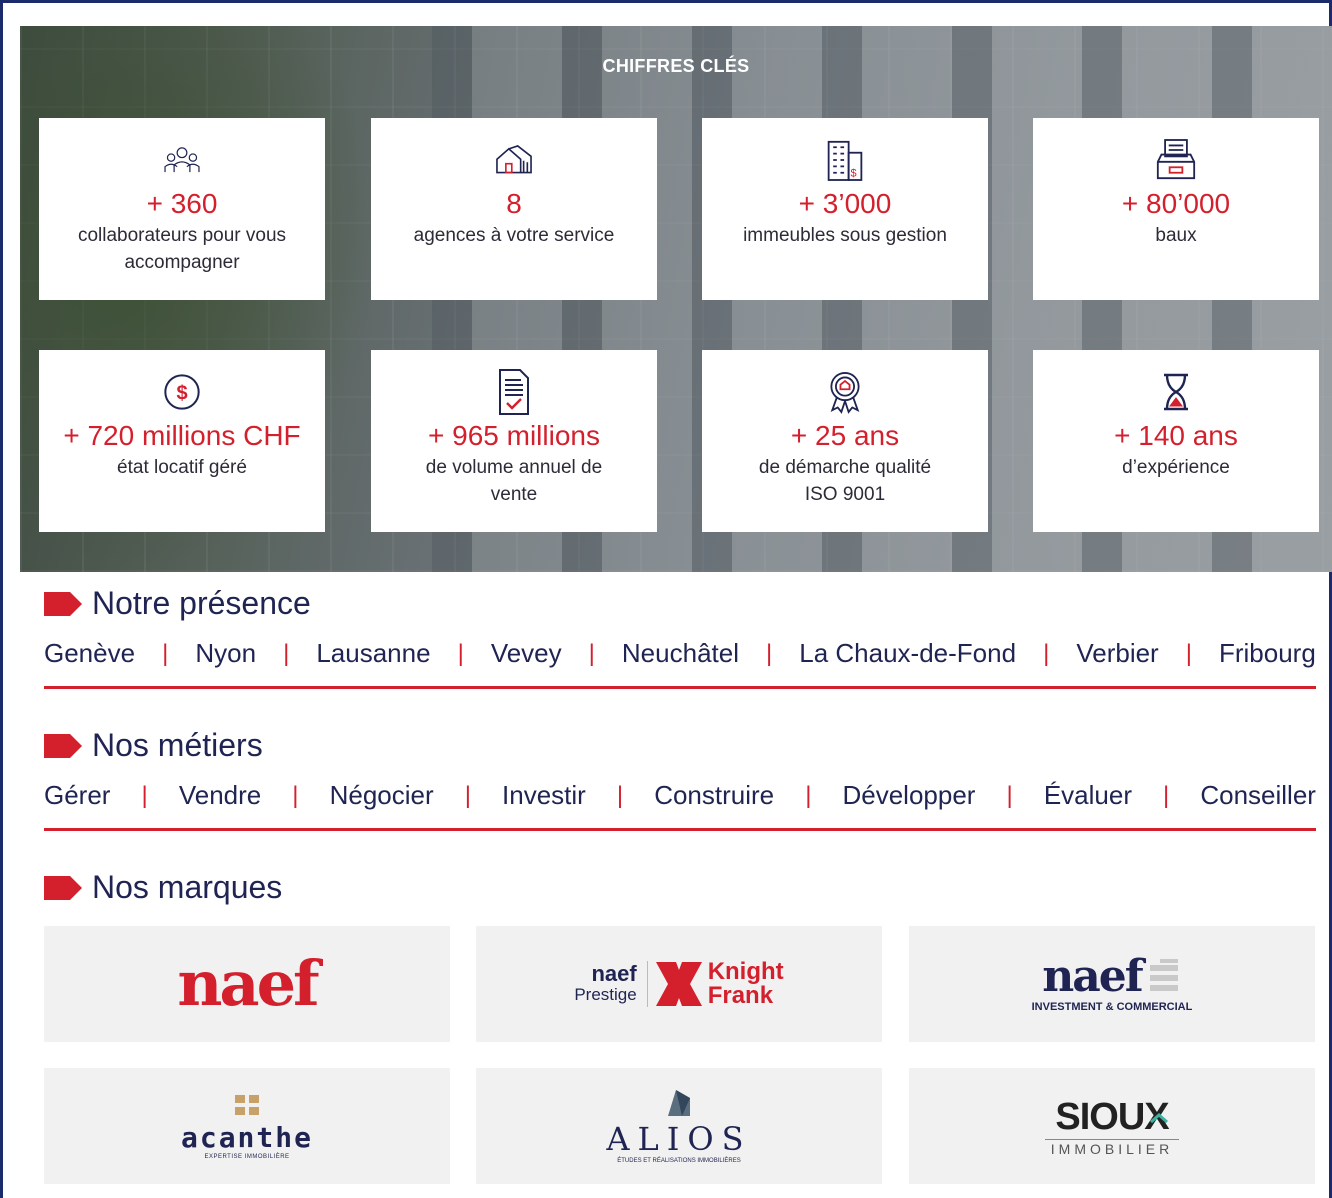 This screenshot has width=1332, height=1198. Describe the element at coordinates (614, 973) in the screenshot. I see `naef-prestige-word: naef` at that location.